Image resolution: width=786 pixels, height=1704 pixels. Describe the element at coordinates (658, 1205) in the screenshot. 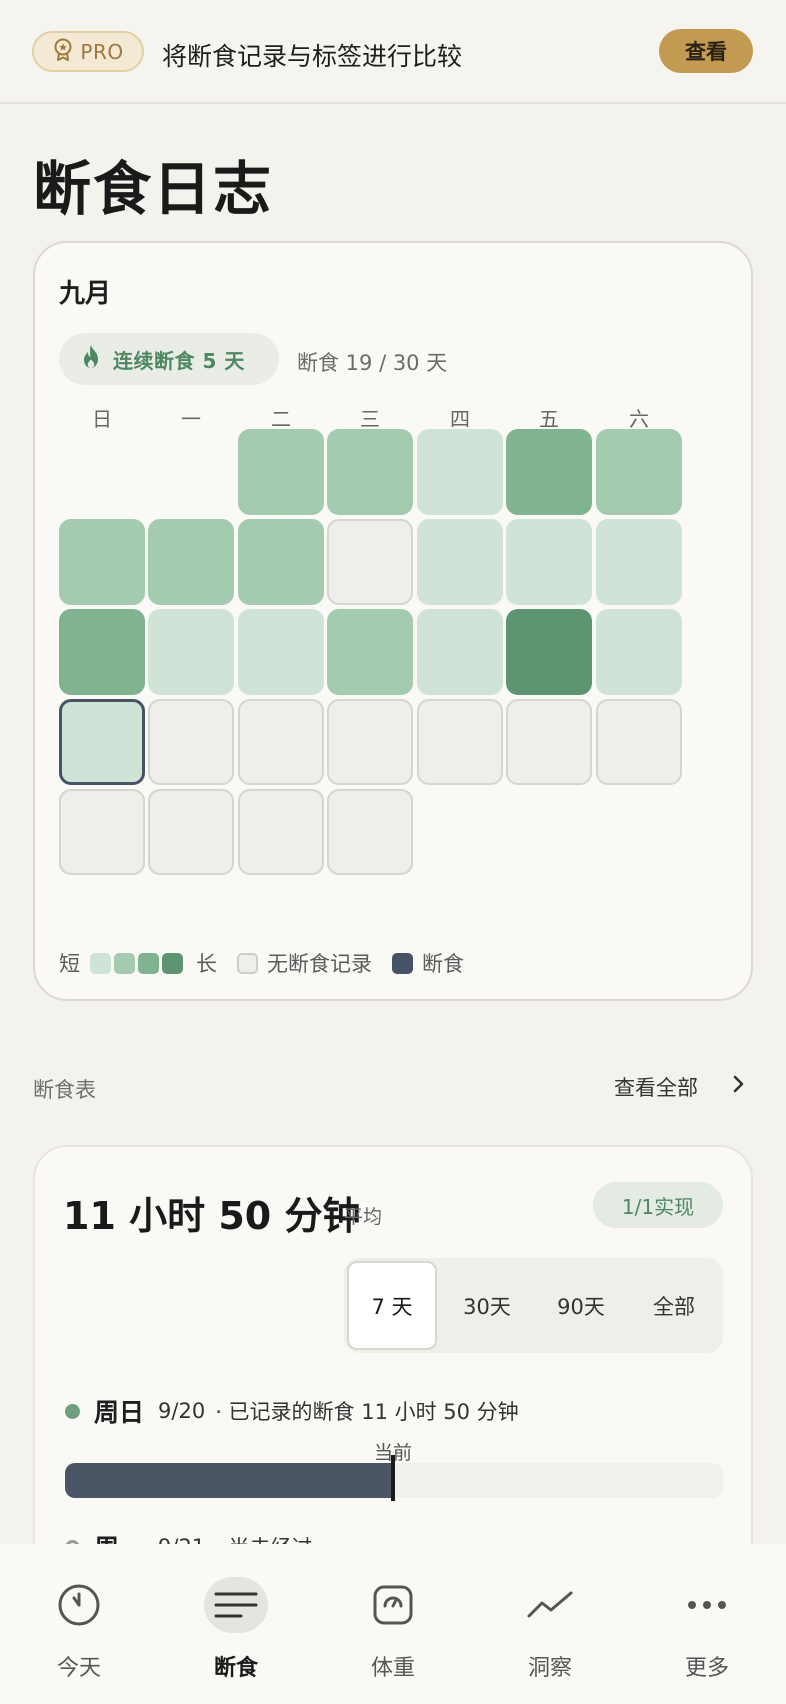

I see `achieved-badge: 1/1实现` at that location.